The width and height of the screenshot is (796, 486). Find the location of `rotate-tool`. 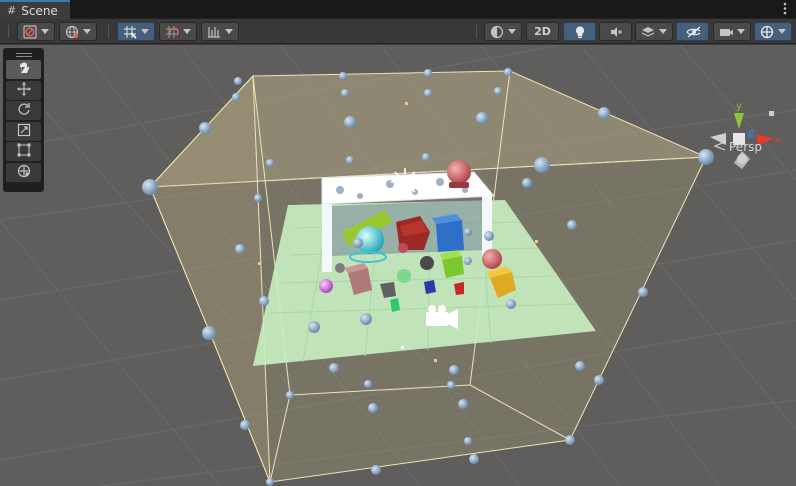

rotate-tool is located at coordinates (23, 110).